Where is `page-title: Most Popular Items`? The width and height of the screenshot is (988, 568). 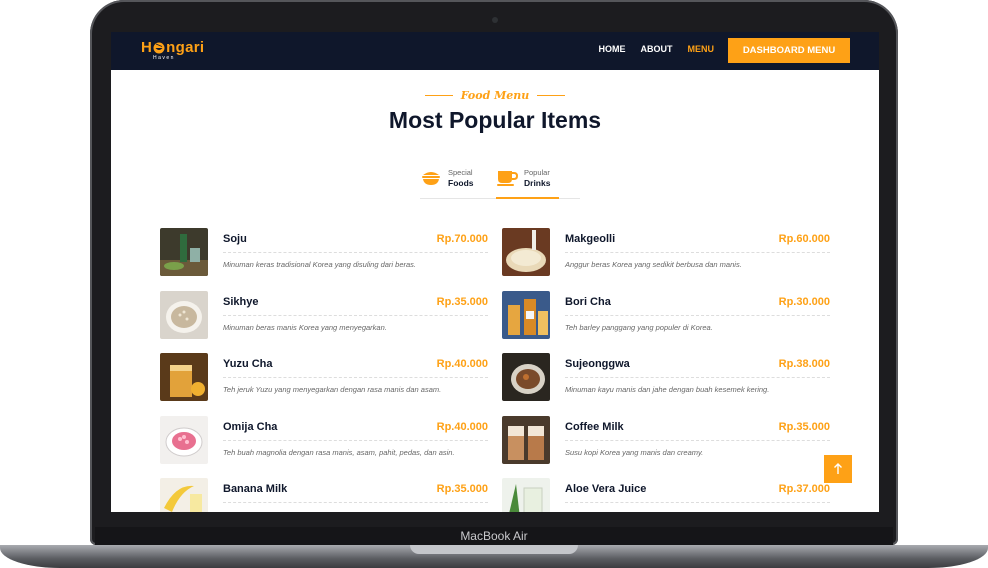 page-title: Most Popular Items is located at coordinates (495, 120).